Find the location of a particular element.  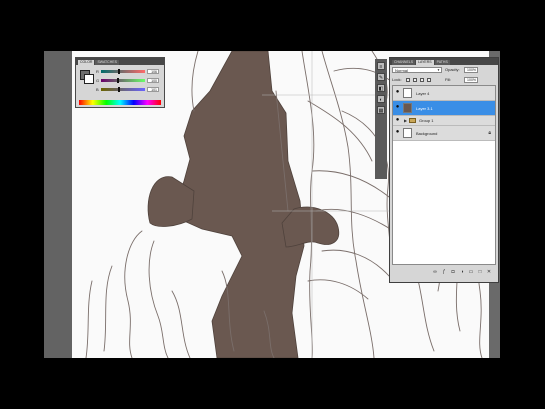

layer-row: ● ▶ Group 1 is located at coordinates (444, 121).